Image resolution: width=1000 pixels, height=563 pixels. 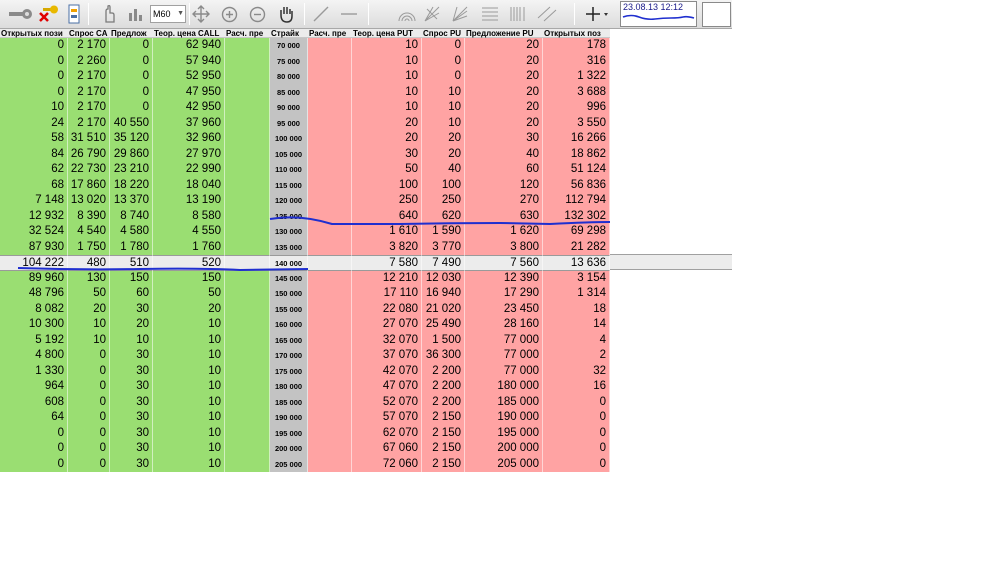 I want to click on table-row: 608 0 30 10 185 000 52 070 2 200 185 000 0, so click(x=305, y=402).